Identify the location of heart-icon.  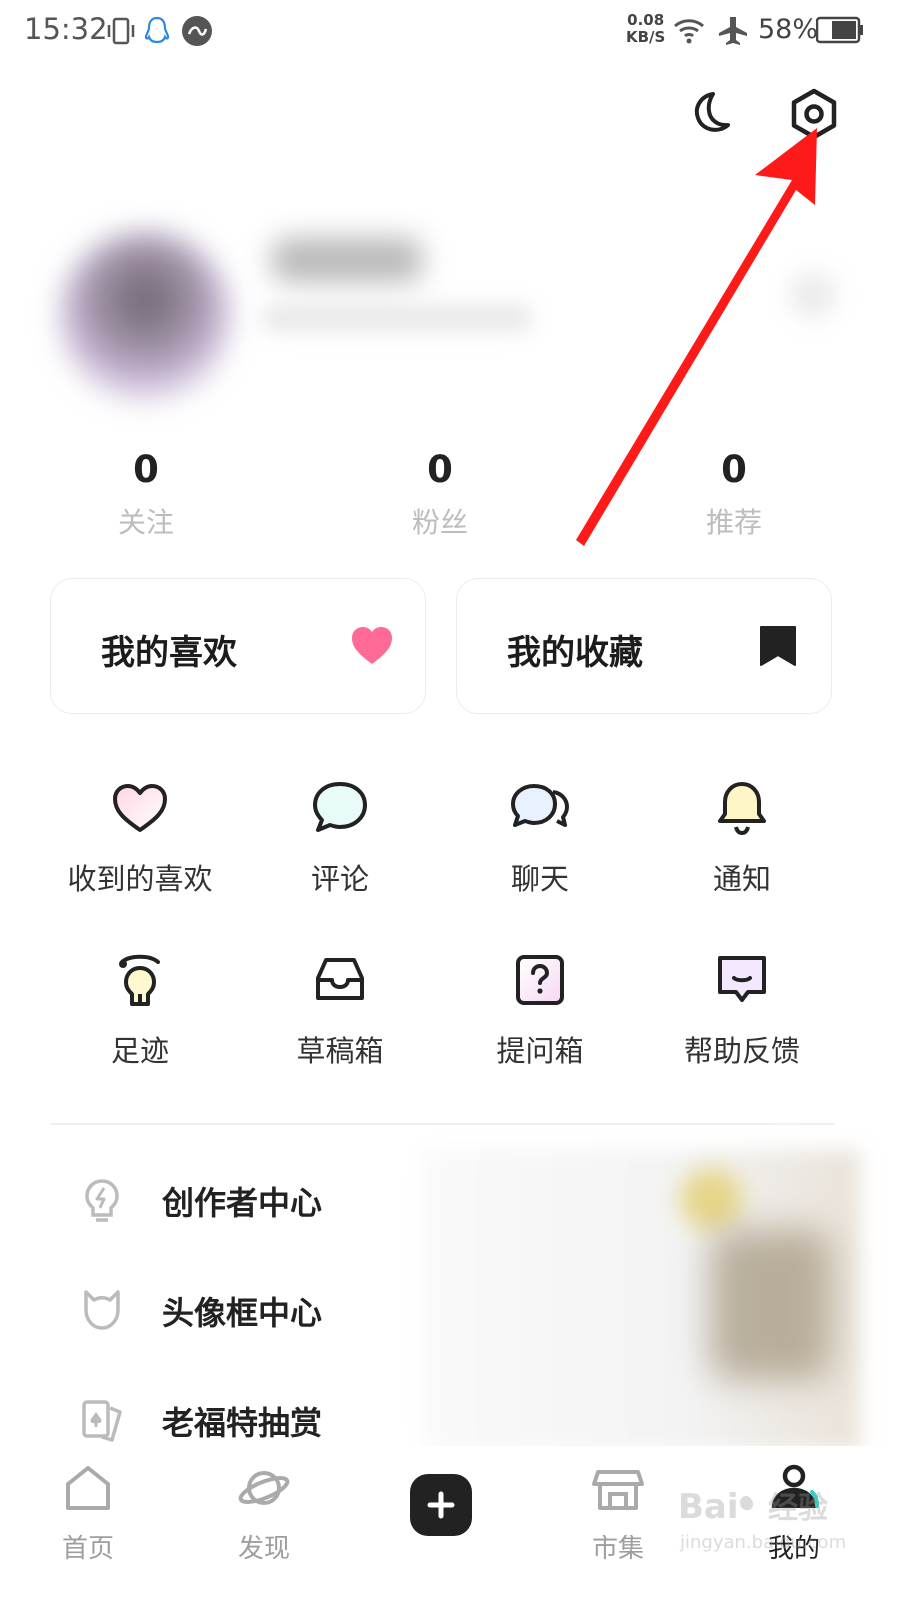
(372, 645).